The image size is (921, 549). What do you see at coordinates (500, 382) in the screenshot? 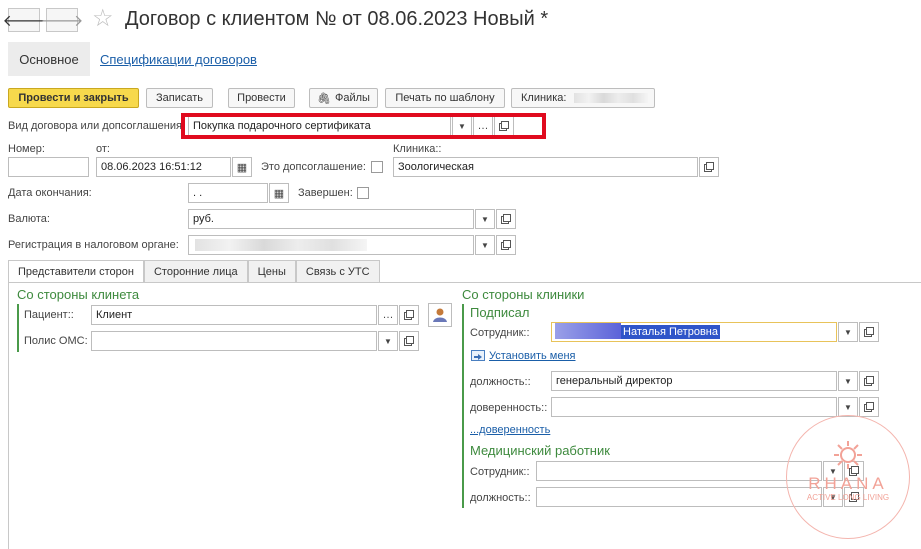
I see `position-label: должность::` at bounding box center [500, 382].